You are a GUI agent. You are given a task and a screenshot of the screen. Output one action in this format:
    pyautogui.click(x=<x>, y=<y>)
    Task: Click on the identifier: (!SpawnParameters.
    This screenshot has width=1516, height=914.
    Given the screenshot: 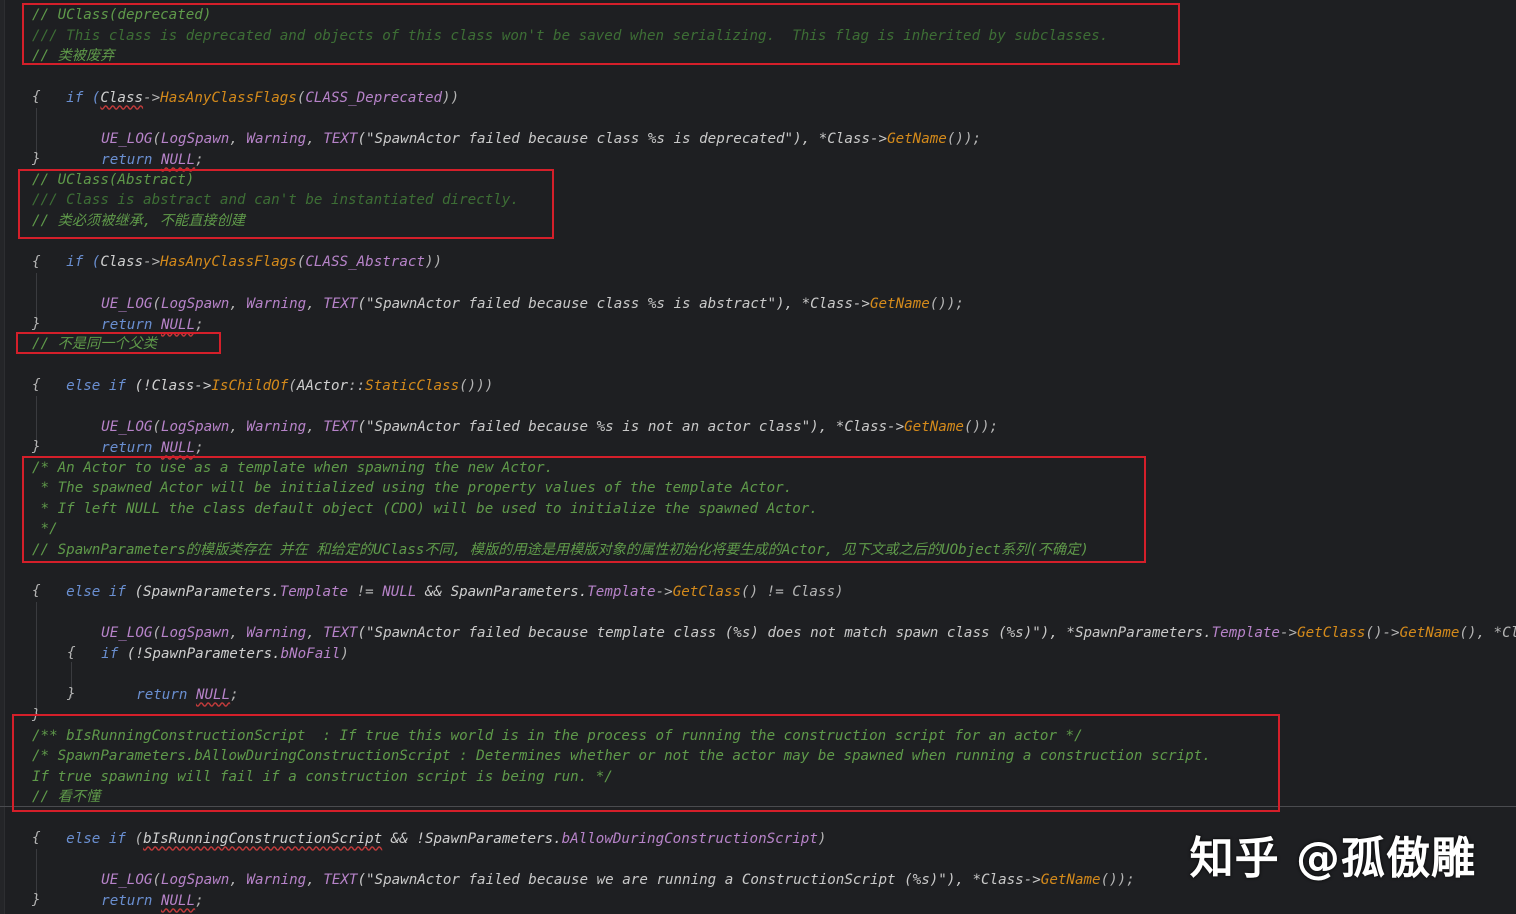 What is the action you would take?
    pyautogui.click(x=203, y=653)
    